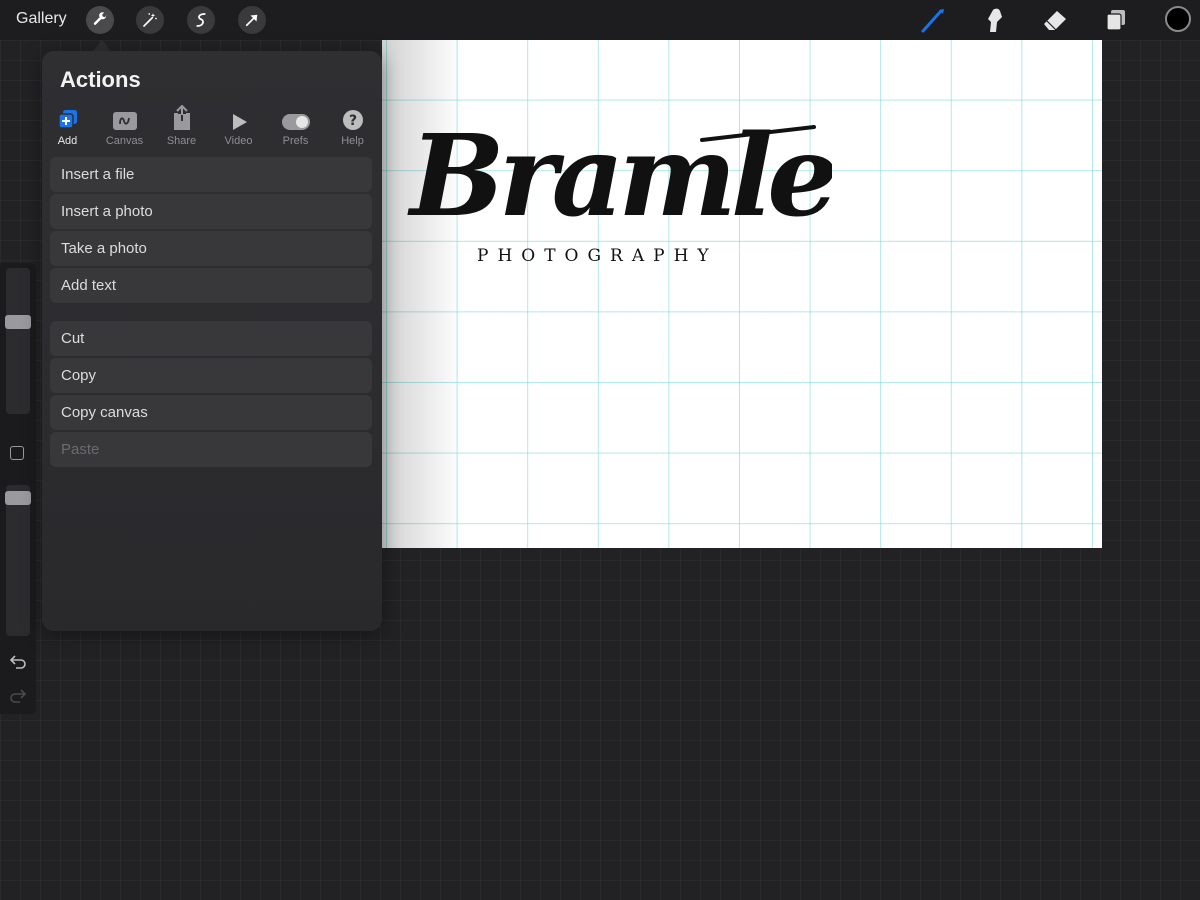 The height and width of the screenshot is (900, 1200). I want to click on tab-add: Add, so click(67, 126).